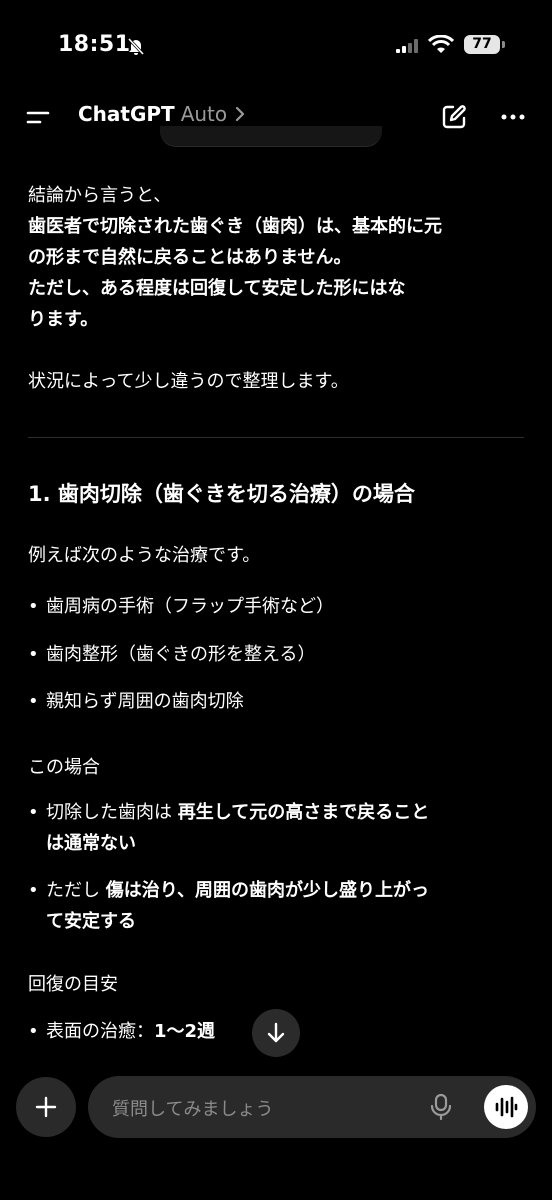 This screenshot has height=1200, width=552. Describe the element at coordinates (185, 1031) in the screenshot. I see `recovery-item-value: 1〜2週` at that location.